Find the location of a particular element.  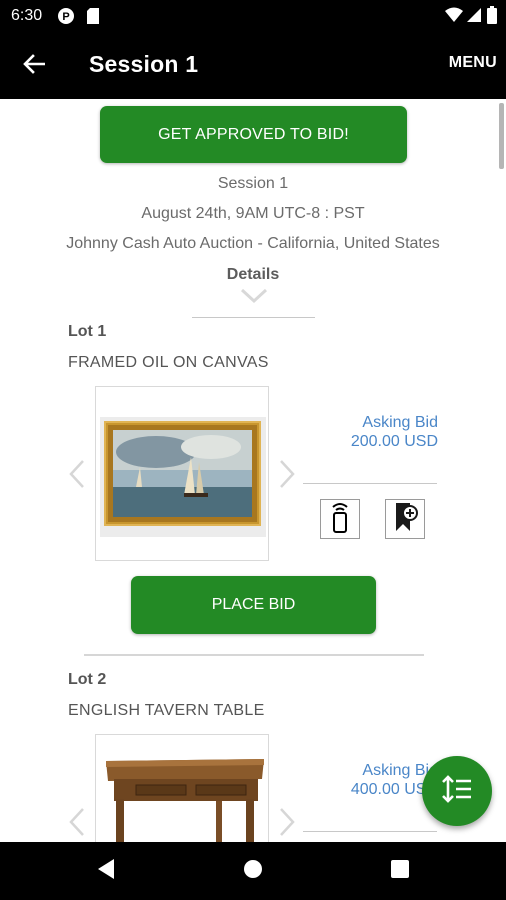

remote-bid-button is located at coordinates (340, 519).